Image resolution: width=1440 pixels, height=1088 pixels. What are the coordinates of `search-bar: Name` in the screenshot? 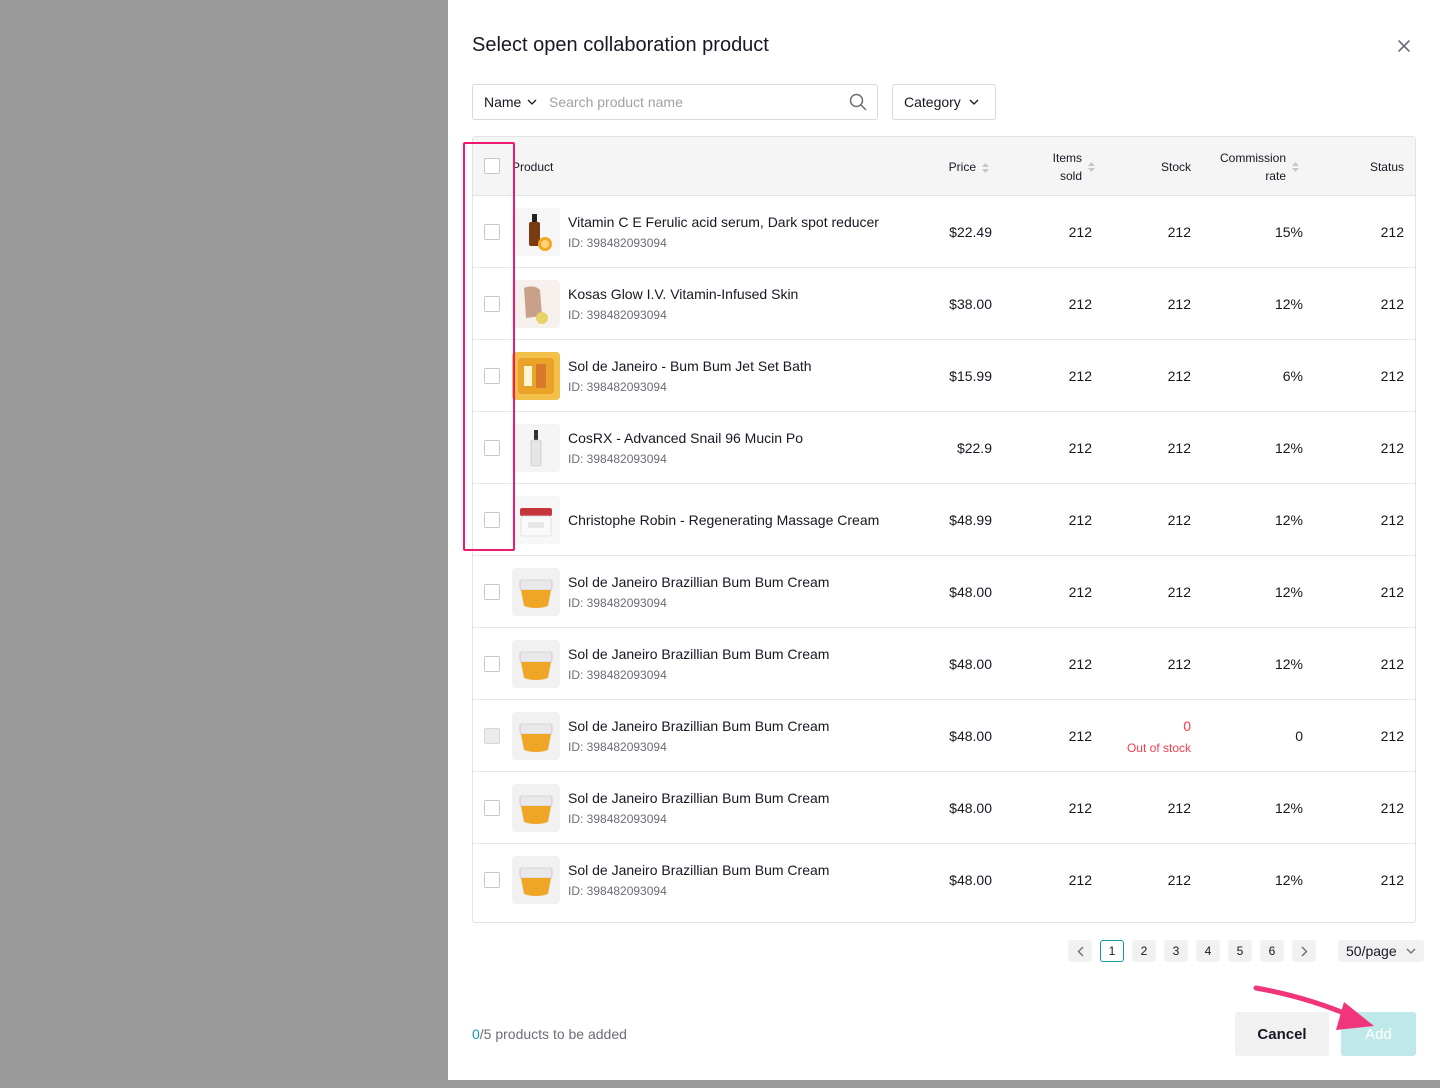 It's located at (675, 102).